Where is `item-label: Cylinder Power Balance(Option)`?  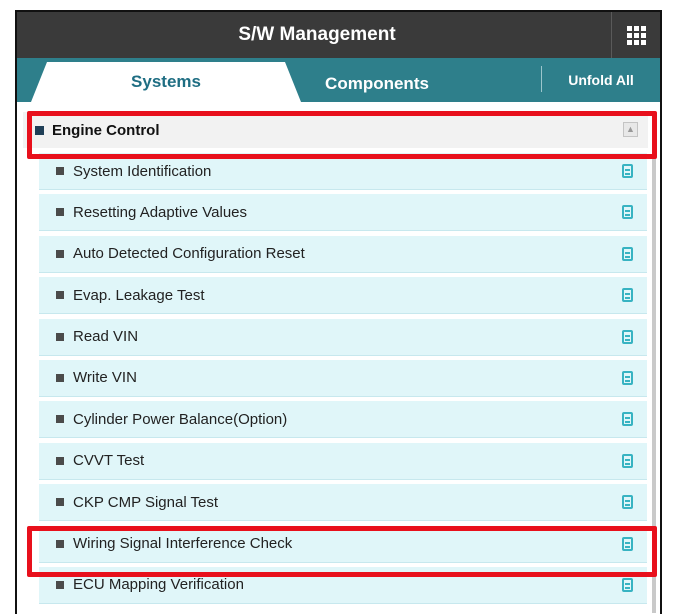 item-label: Cylinder Power Balance(Option) is located at coordinates (180, 419).